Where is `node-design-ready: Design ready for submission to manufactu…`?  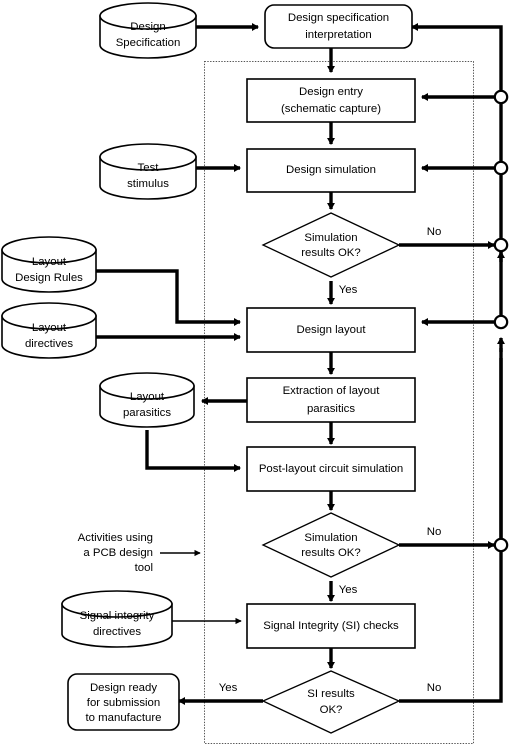 node-design-ready: Design ready for submission to manufactu… is located at coordinates (123, 702).